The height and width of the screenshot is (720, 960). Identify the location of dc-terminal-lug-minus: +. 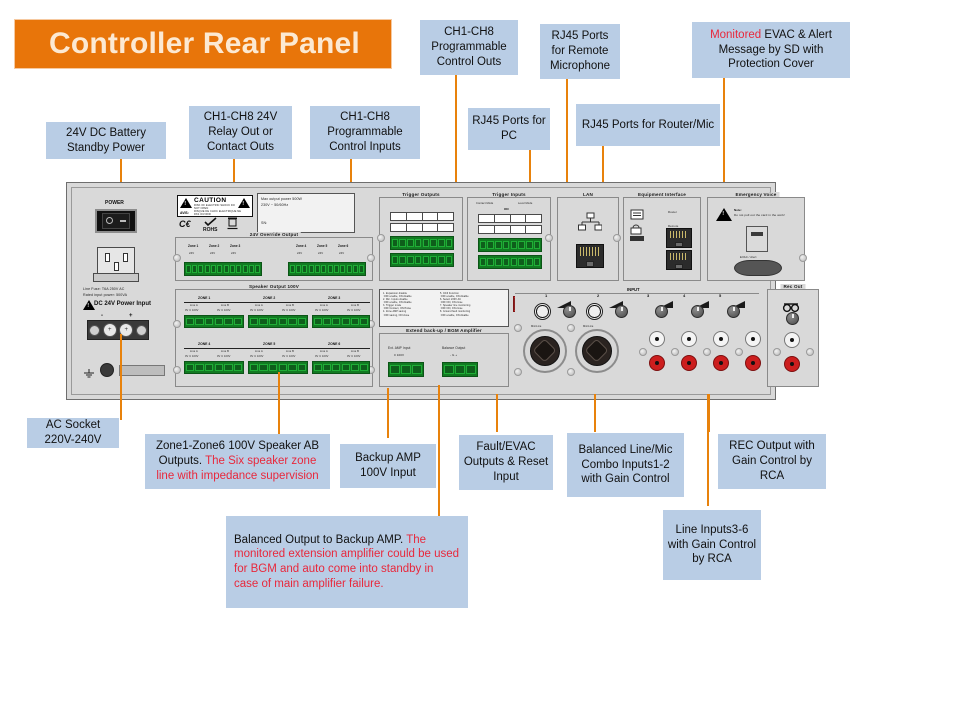
(109, 330).